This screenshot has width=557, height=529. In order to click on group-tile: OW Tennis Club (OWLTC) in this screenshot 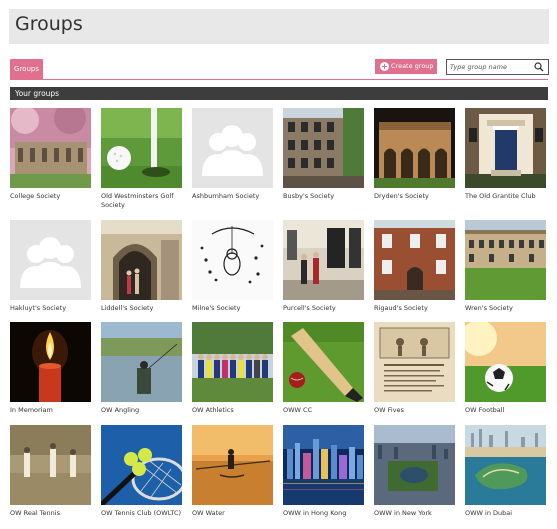, I will do `click(141, 471)`.